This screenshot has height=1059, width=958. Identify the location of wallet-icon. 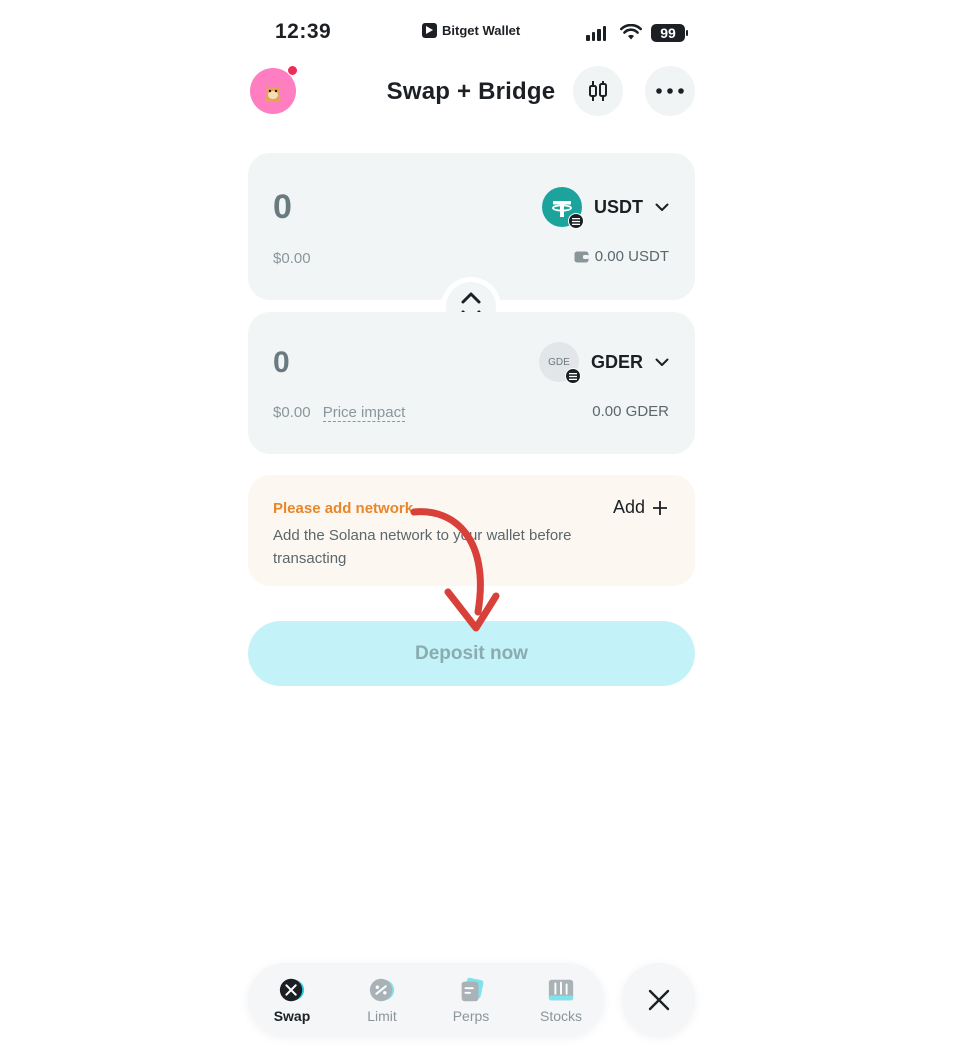
(581, 257).